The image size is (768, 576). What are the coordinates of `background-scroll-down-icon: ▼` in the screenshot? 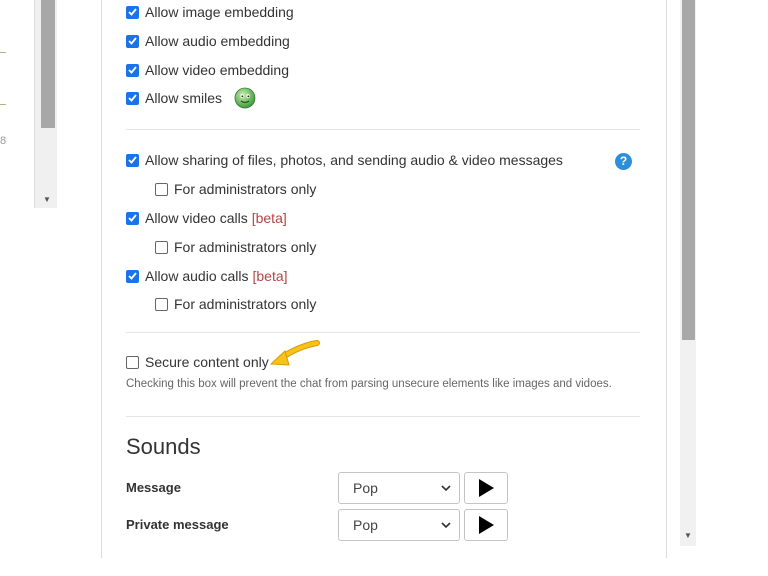 It's located at (47, 200).